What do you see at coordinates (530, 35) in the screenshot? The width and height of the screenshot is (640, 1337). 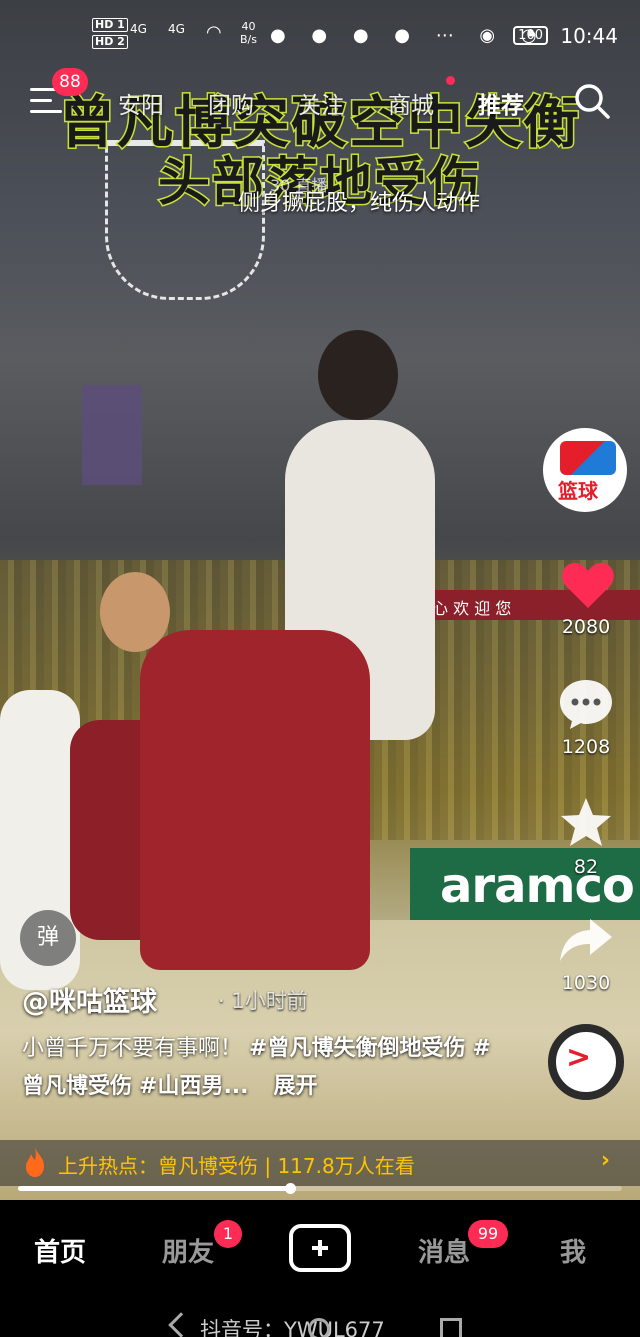 I see `battery-icon: 100` at bounding box center [530, 35].